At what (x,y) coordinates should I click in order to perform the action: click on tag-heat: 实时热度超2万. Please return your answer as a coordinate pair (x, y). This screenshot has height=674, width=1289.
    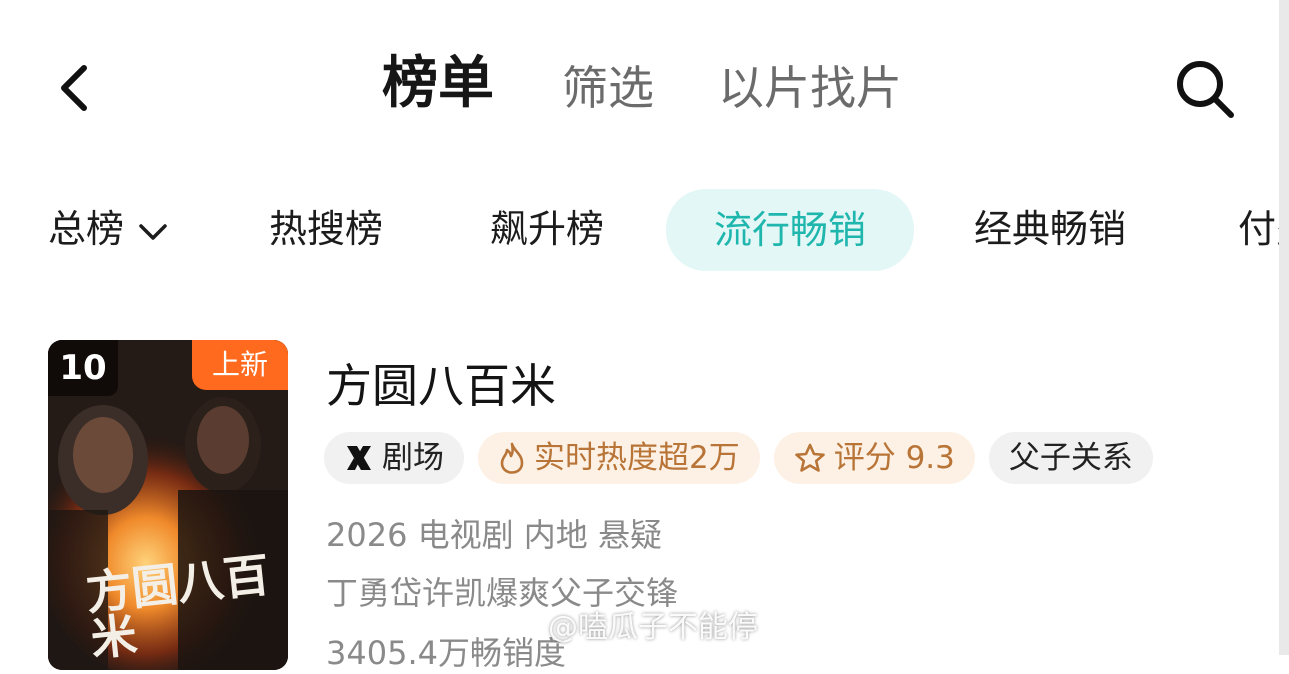
    Looking at the image, I should click on (619, 458).